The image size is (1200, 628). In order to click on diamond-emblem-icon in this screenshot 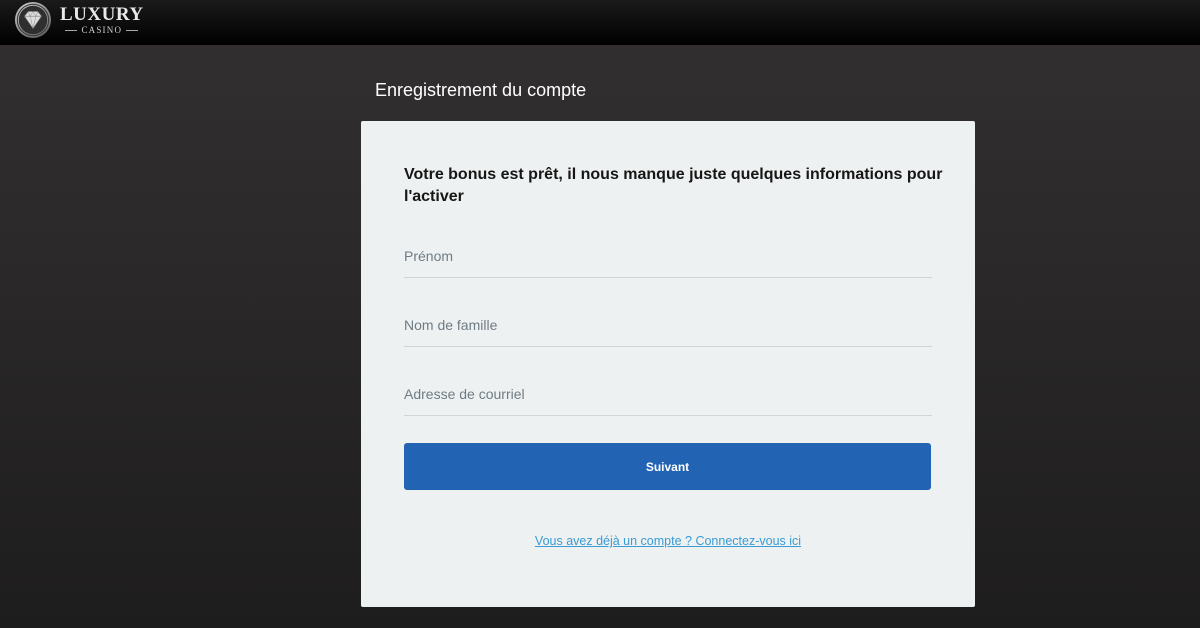, I will do `click(33, 20)`.